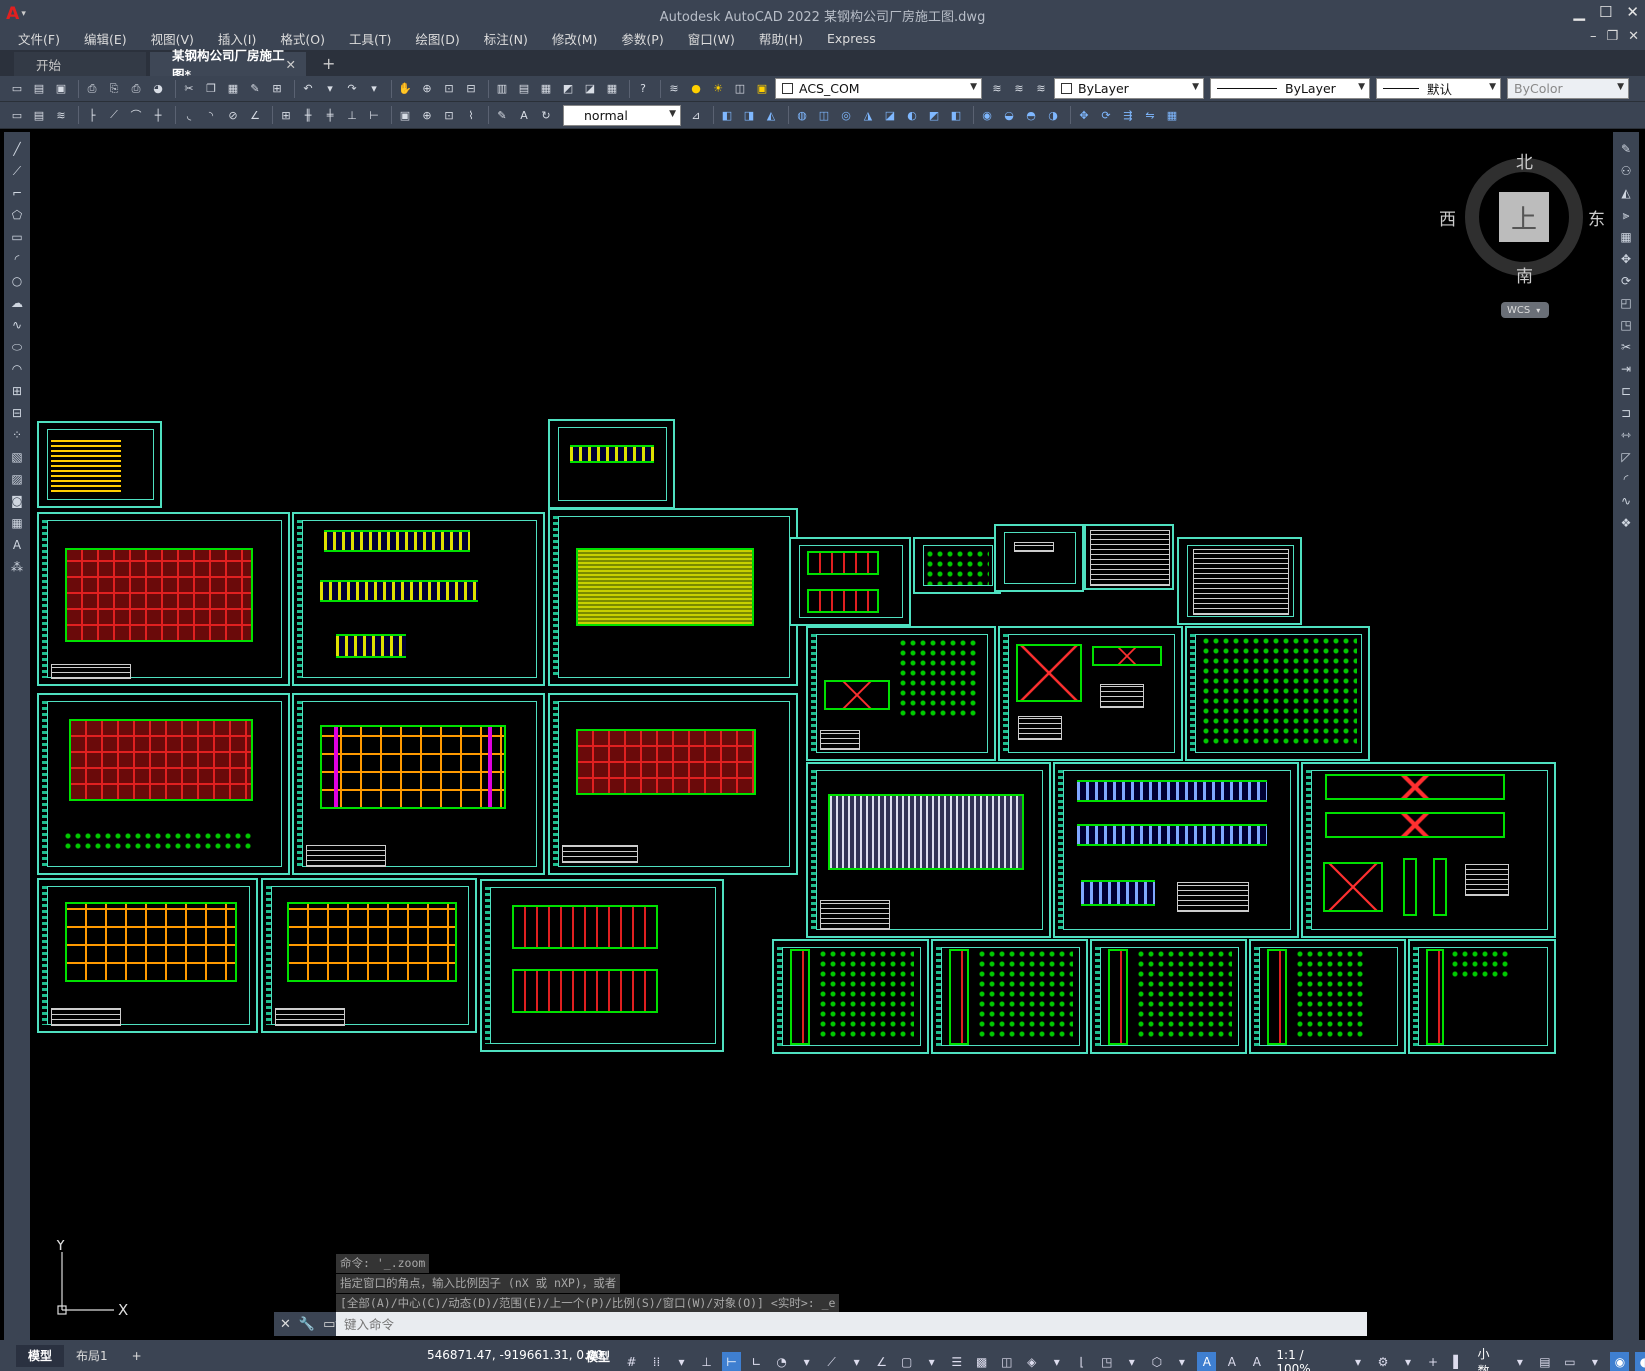 Image resolution: width=1645 pixels, height=1371 pixels. I want to click on layer-properties-icon: ≋, so click(674, 89).